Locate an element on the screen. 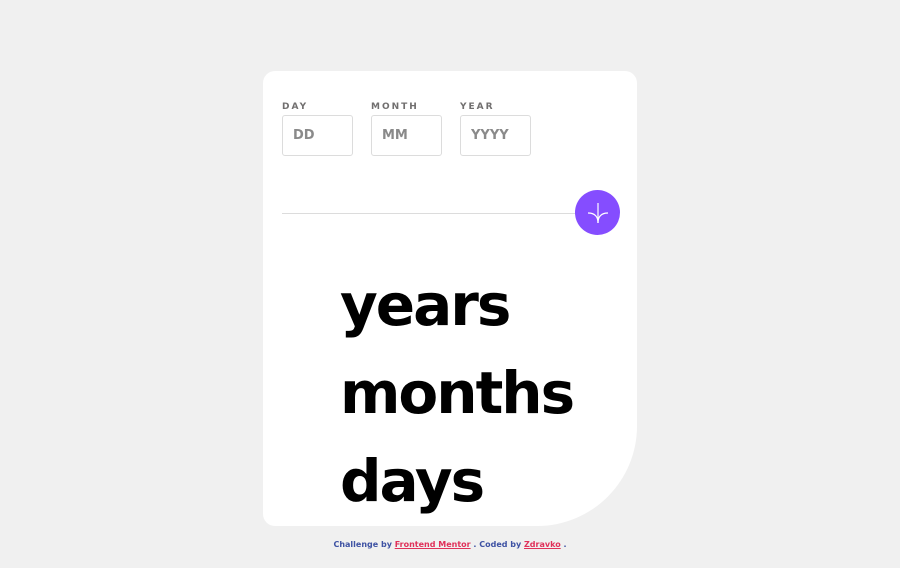 The height and width of the screenshot is (568, 900). arrow-down-icon is located at coordinates (597, 212).